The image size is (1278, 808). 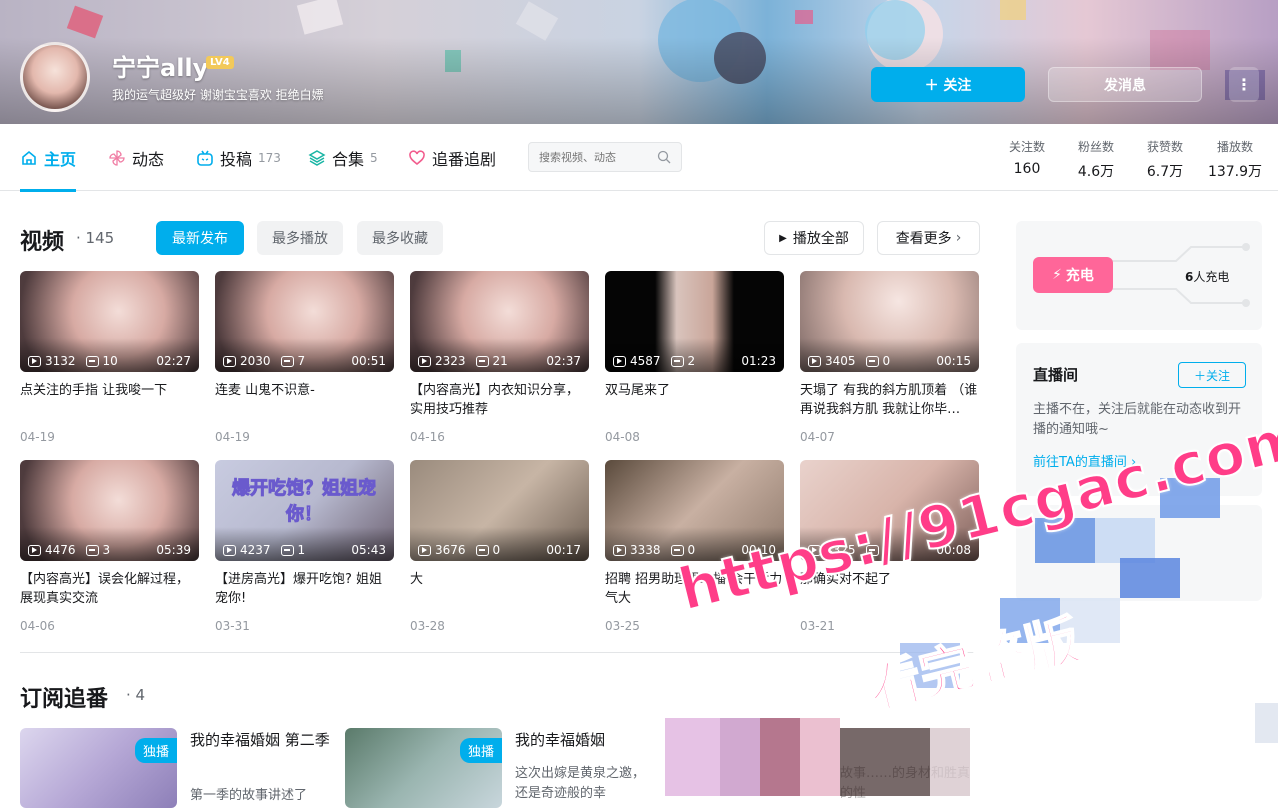 What do you see at coordinates (499, 510) in the screenshot?
I see `video-thumbnail: 3676 0 00:17` at bounding box center [499, 510].